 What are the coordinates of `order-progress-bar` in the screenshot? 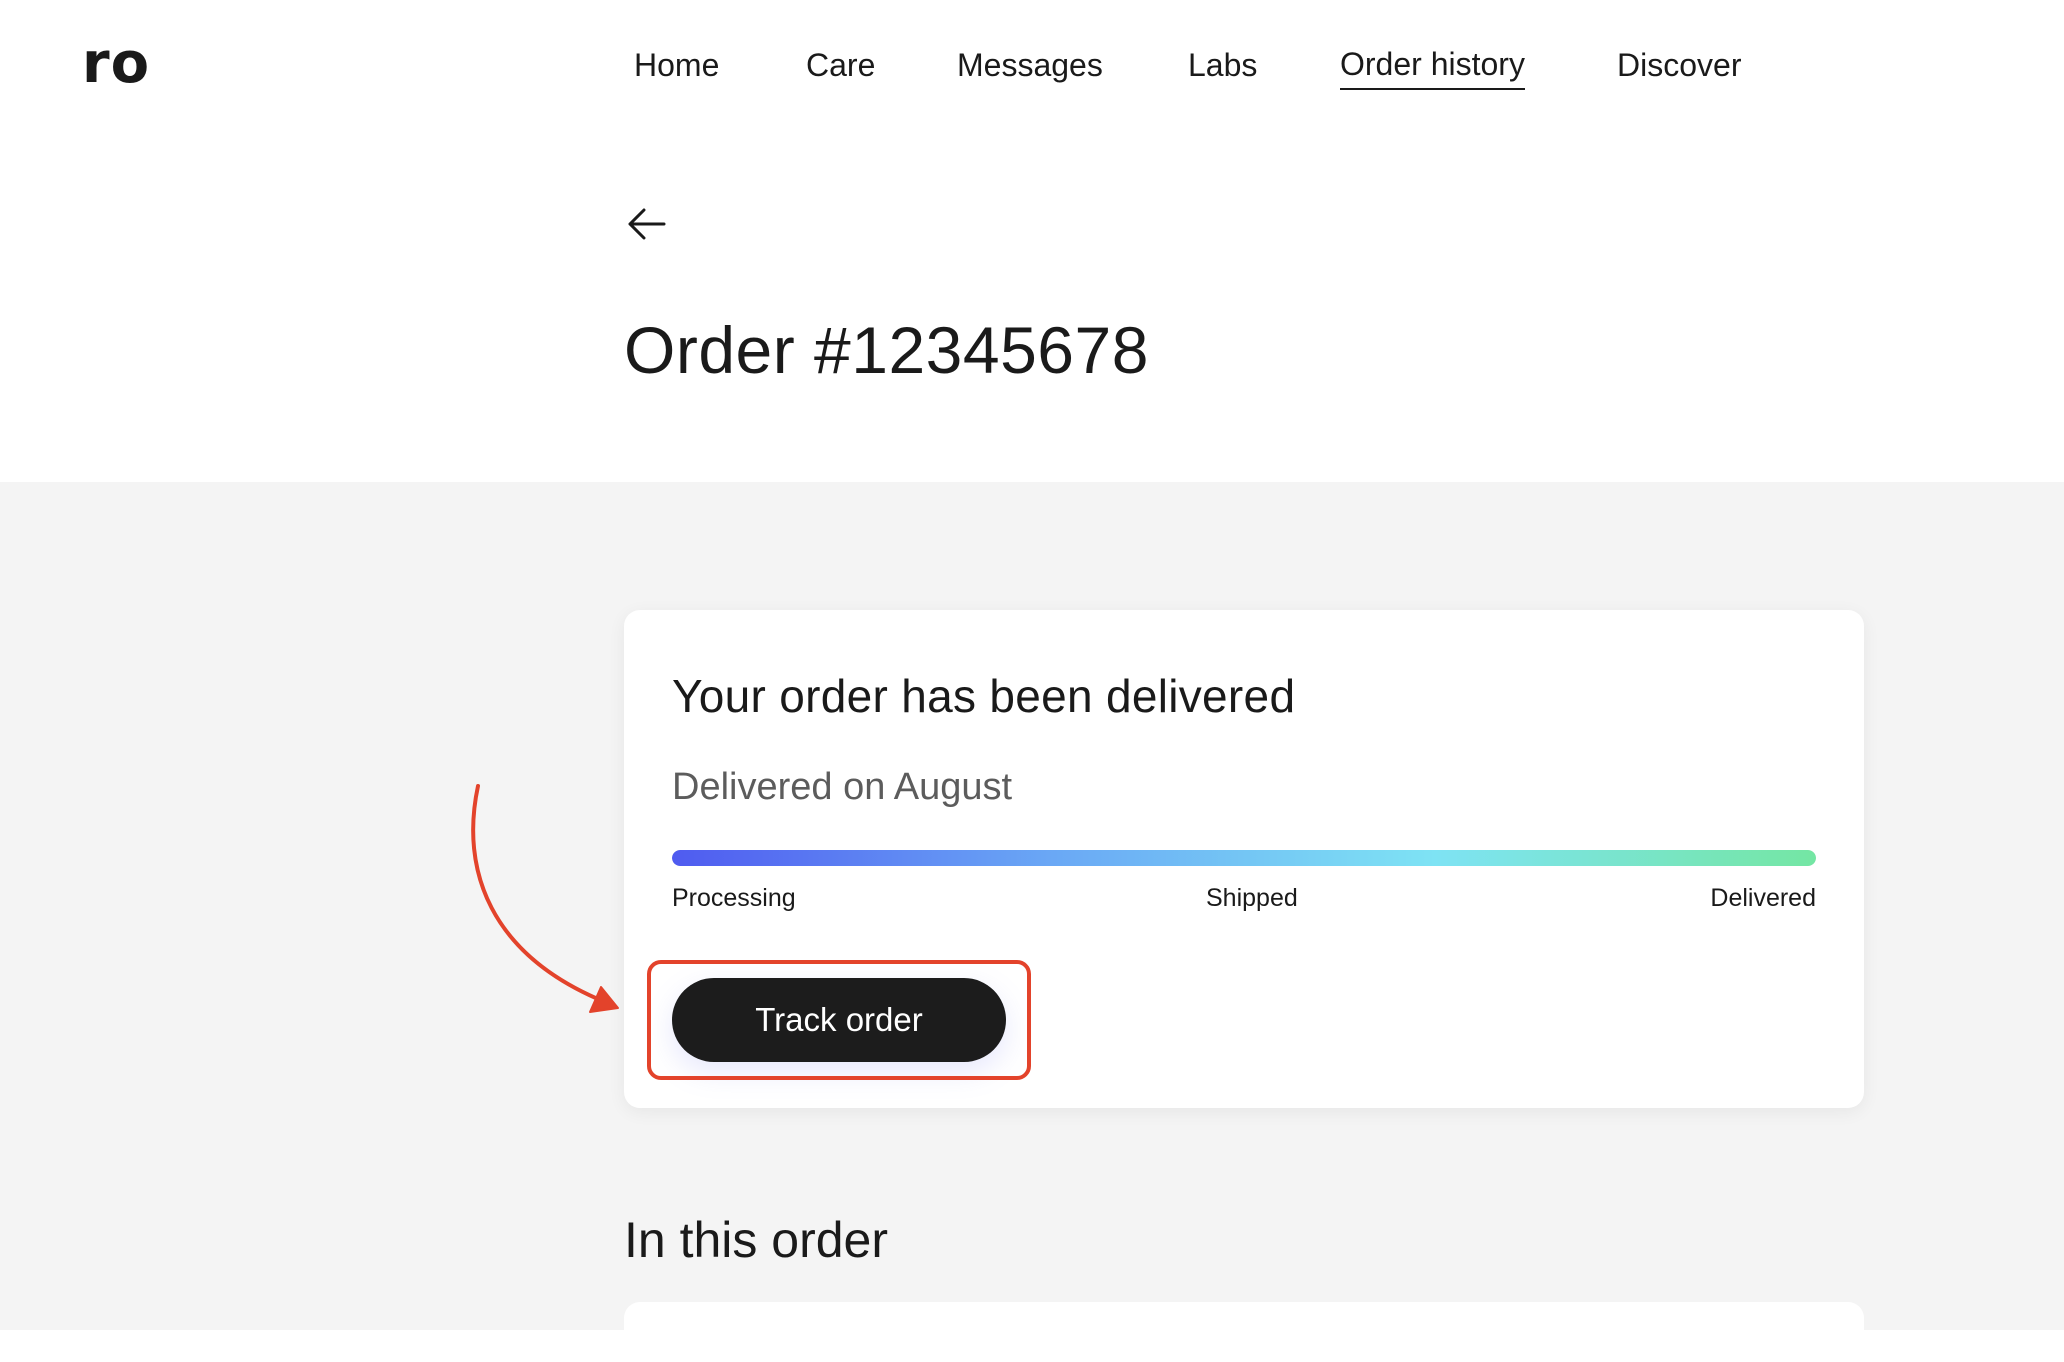 It's located at (1244, 858).